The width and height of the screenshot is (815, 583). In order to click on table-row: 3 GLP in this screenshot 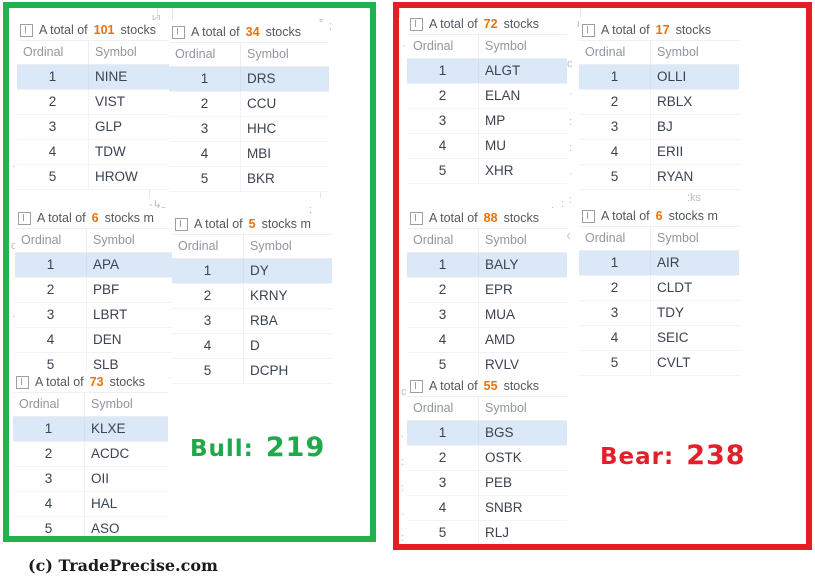, I will do `click(97, 127)`.